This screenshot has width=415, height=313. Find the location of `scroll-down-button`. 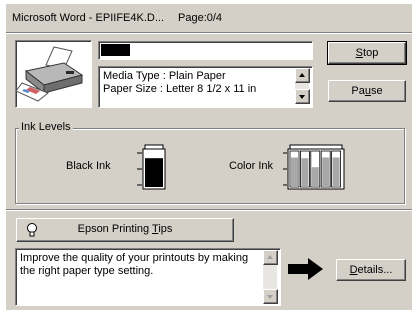

scroll-down-button is located at coordinates (302, 96).